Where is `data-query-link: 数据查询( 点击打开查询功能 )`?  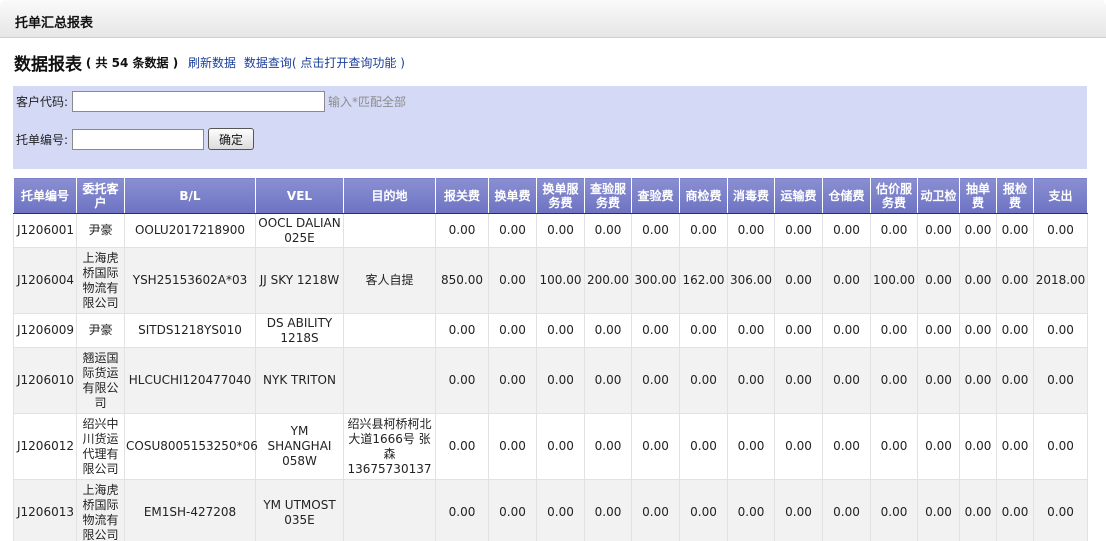 data-query-link: 数据查询( 点击打开查询功能 ) is located at coordinates (324, 63).